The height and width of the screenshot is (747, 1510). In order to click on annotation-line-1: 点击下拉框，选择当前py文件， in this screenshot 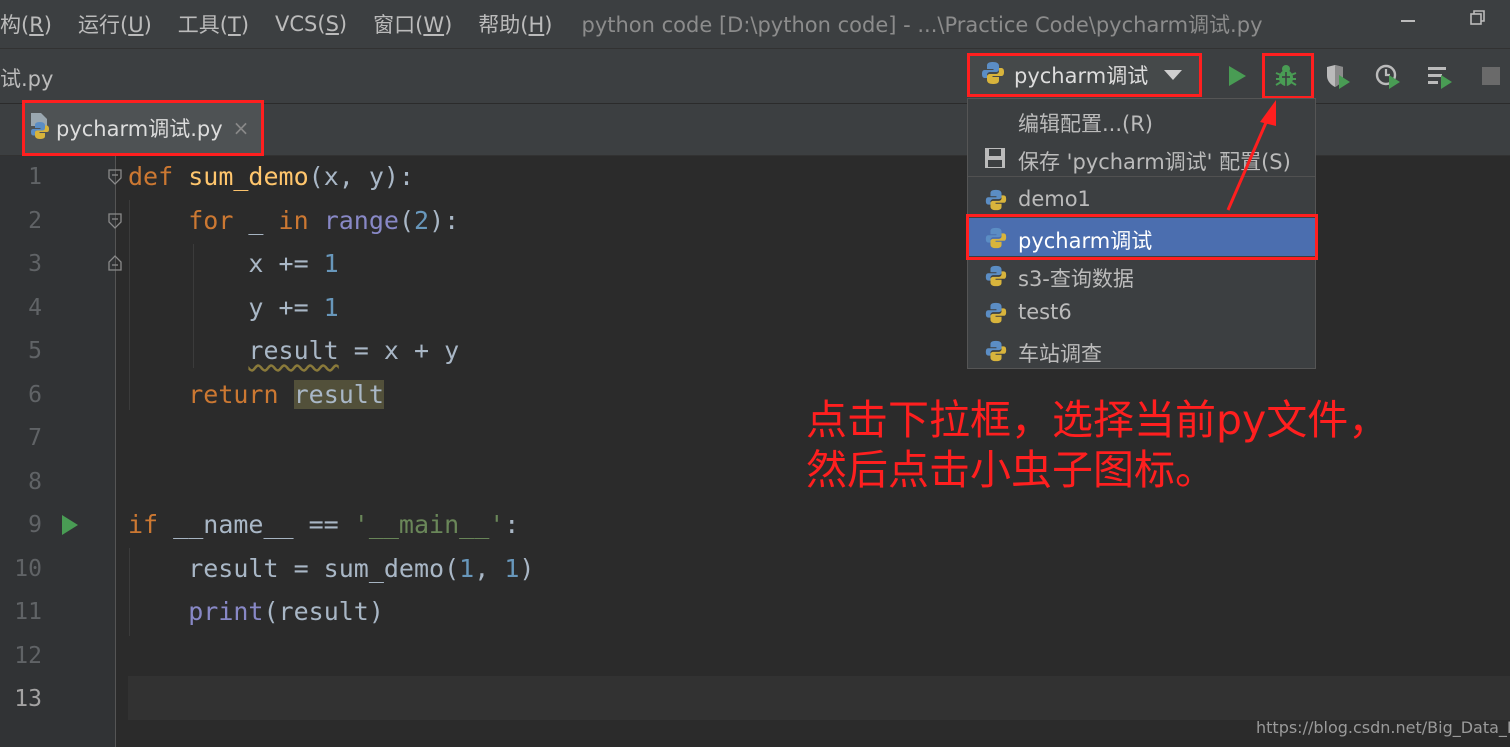, I will do `click(1098, 420)`.